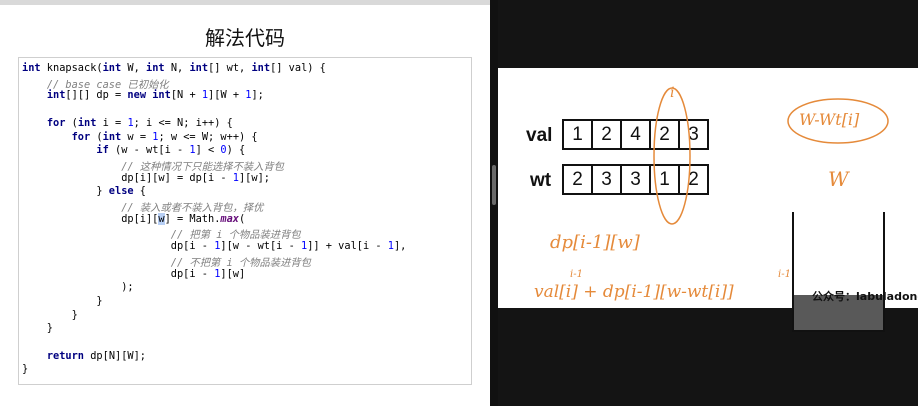 The height and width of the screenshot is (406, 918). Describe the element at coordinates (784, 274) in the screenshot. I see `subscript-note-2: i-1` at that location.